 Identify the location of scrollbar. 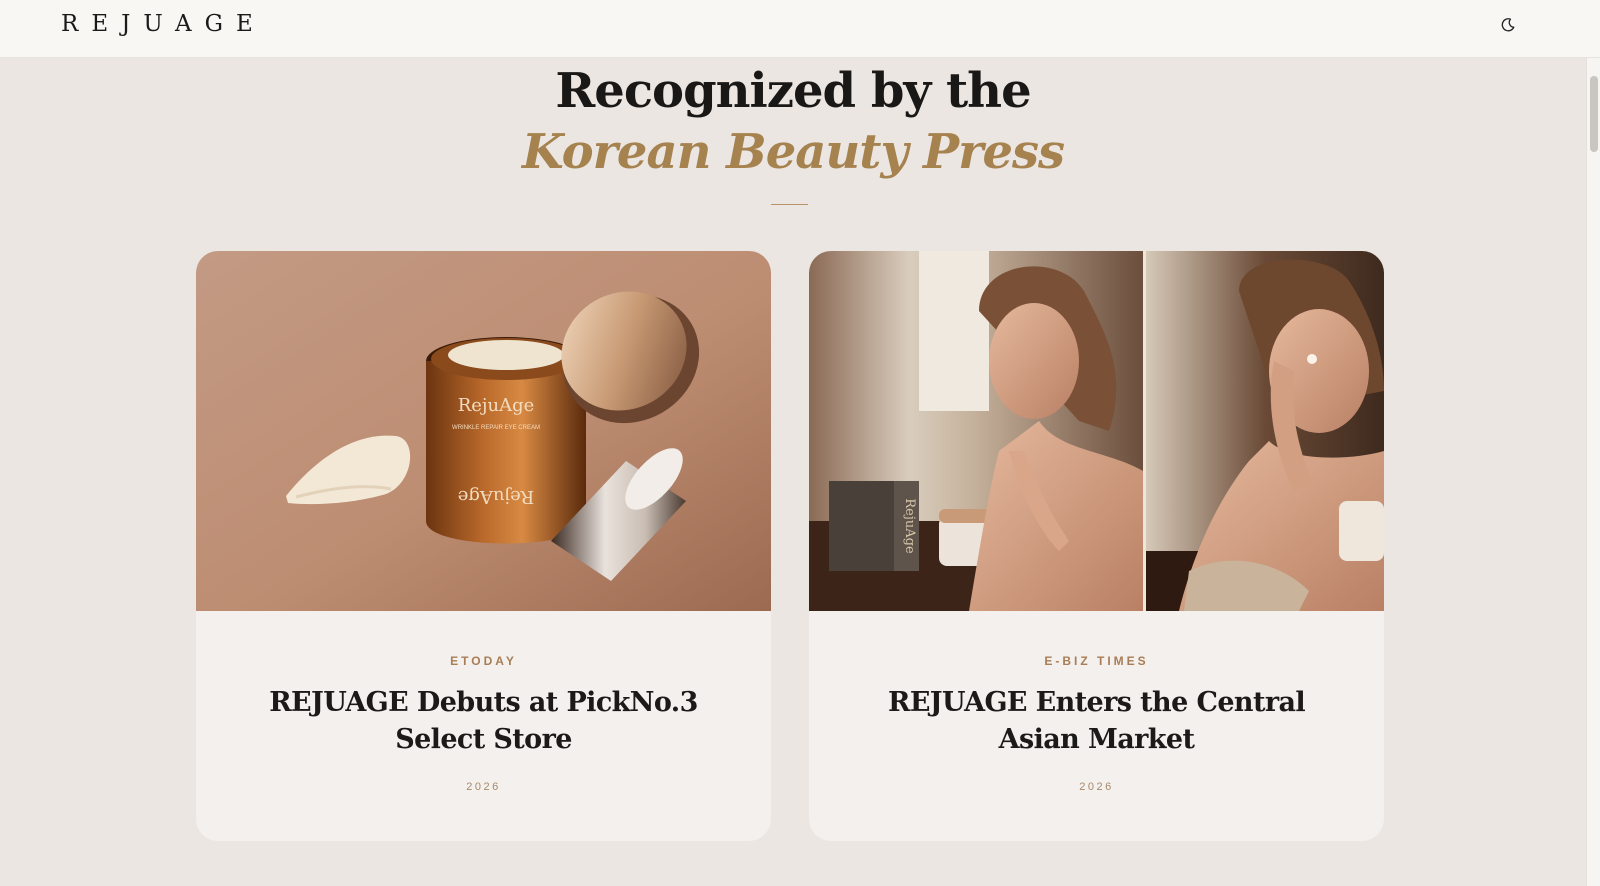
(1593, 472).